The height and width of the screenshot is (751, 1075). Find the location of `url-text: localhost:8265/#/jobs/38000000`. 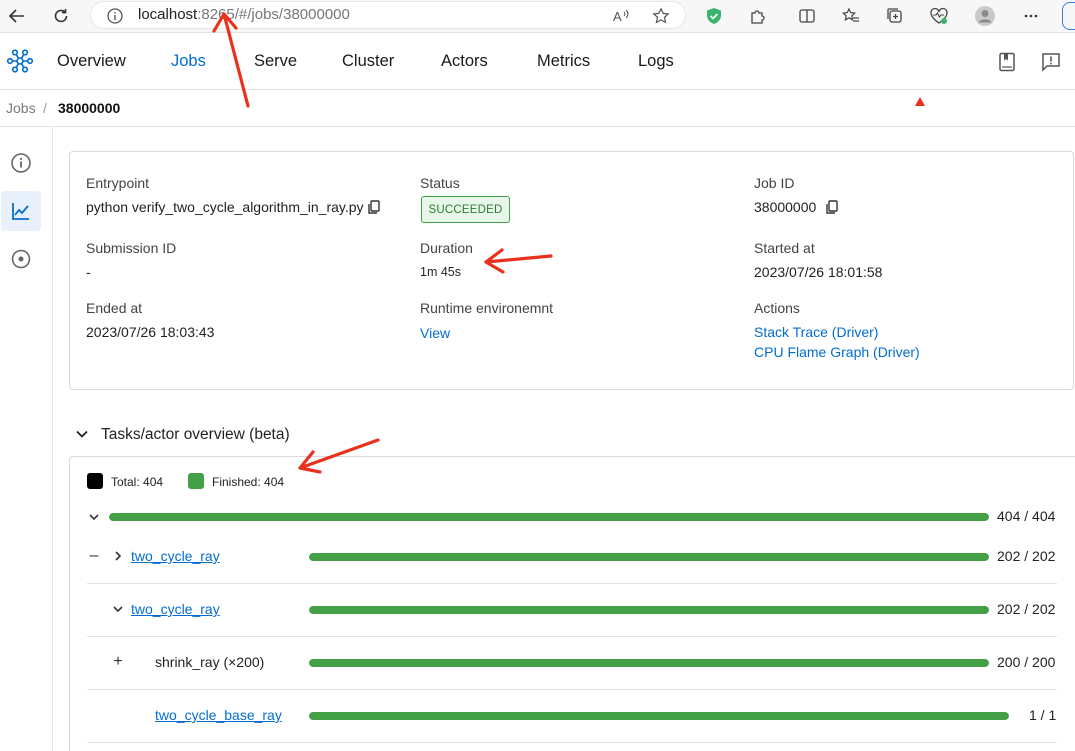

url-text: localhost:8265/#/jobs/38000000 is located at coordinates (244, 14).